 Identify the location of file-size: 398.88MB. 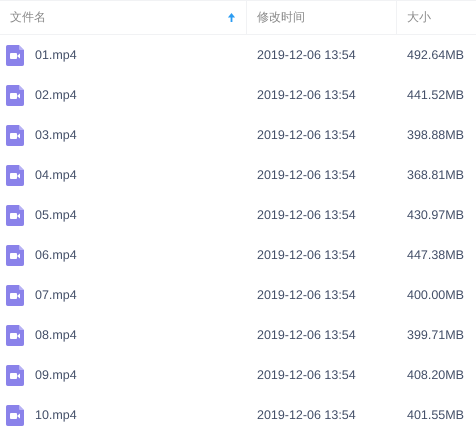
(435, 135).